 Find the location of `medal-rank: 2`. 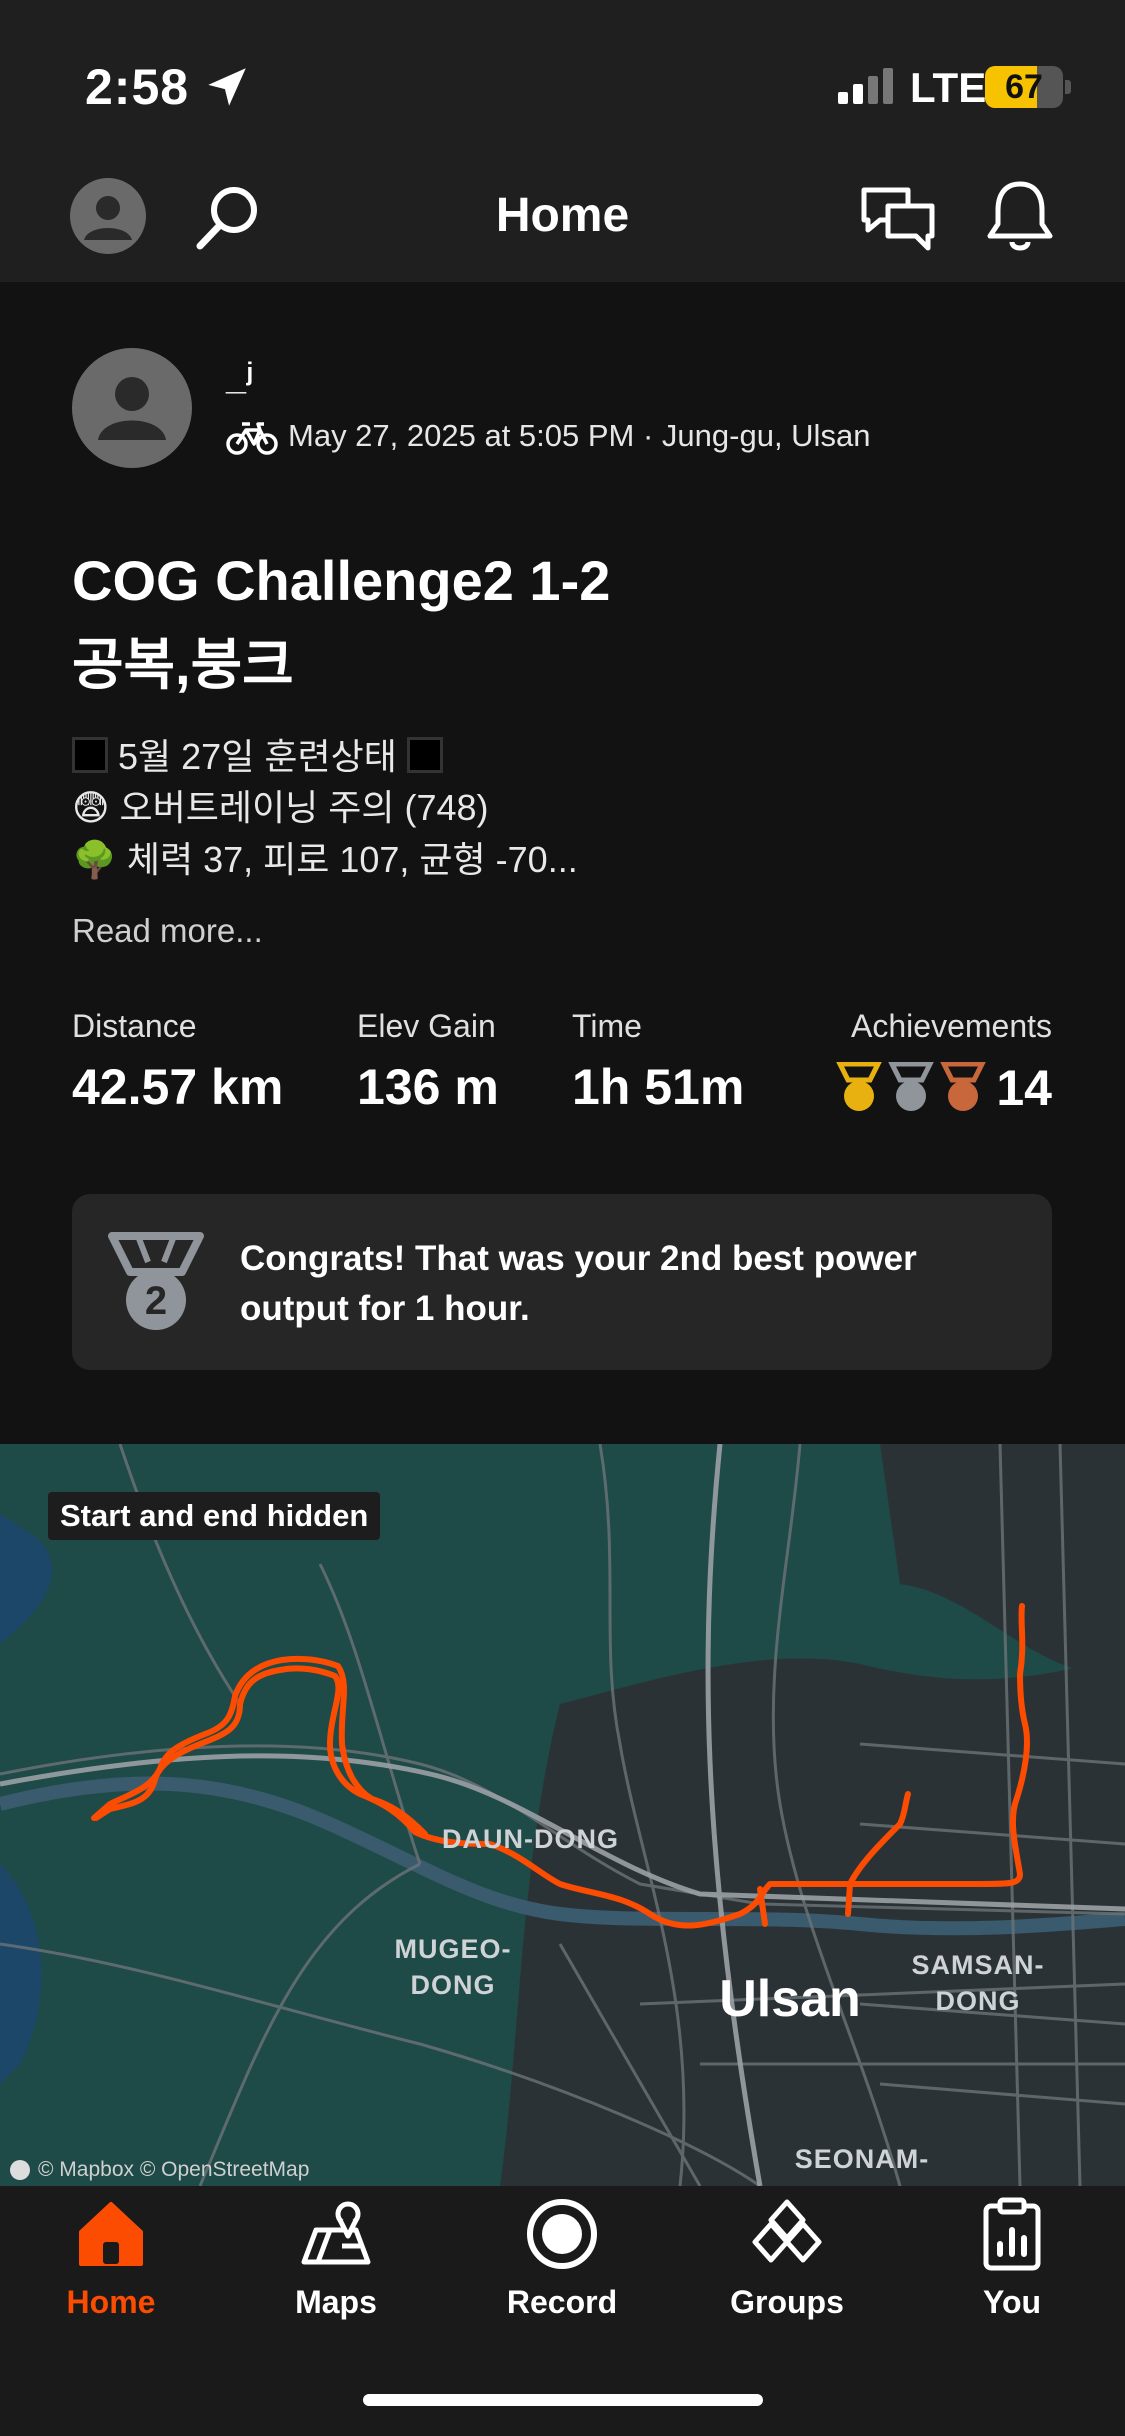

medal-rank: 2 is located at coordinates (156, 1301).